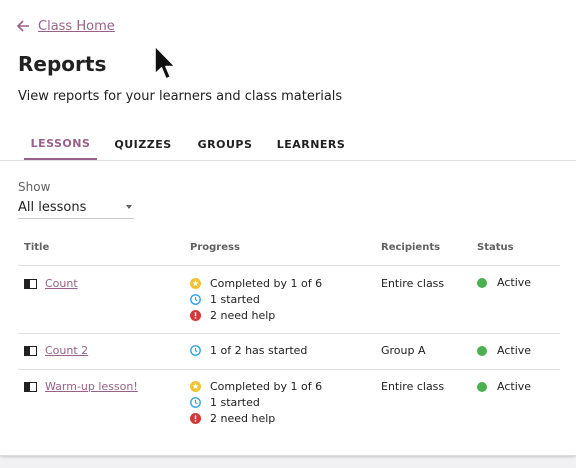 This screenshot has width=576, height=468. What do you see at coordinates (60, 144) in the screenshot?
I see `tab-lessons: LESSONS` at bounding box center [60, 144].